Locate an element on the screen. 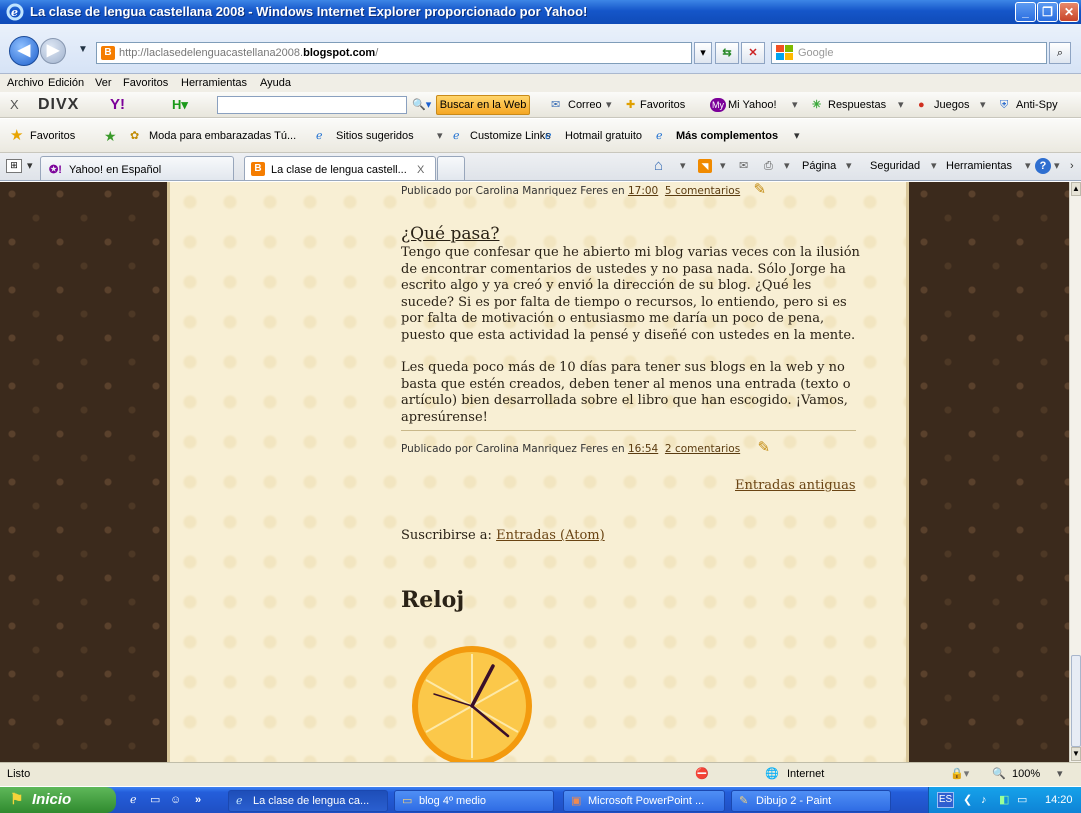 This screenshot has width=1081, height=813. address-dropdown-button: ▾ is located at coordinates (703, 53).